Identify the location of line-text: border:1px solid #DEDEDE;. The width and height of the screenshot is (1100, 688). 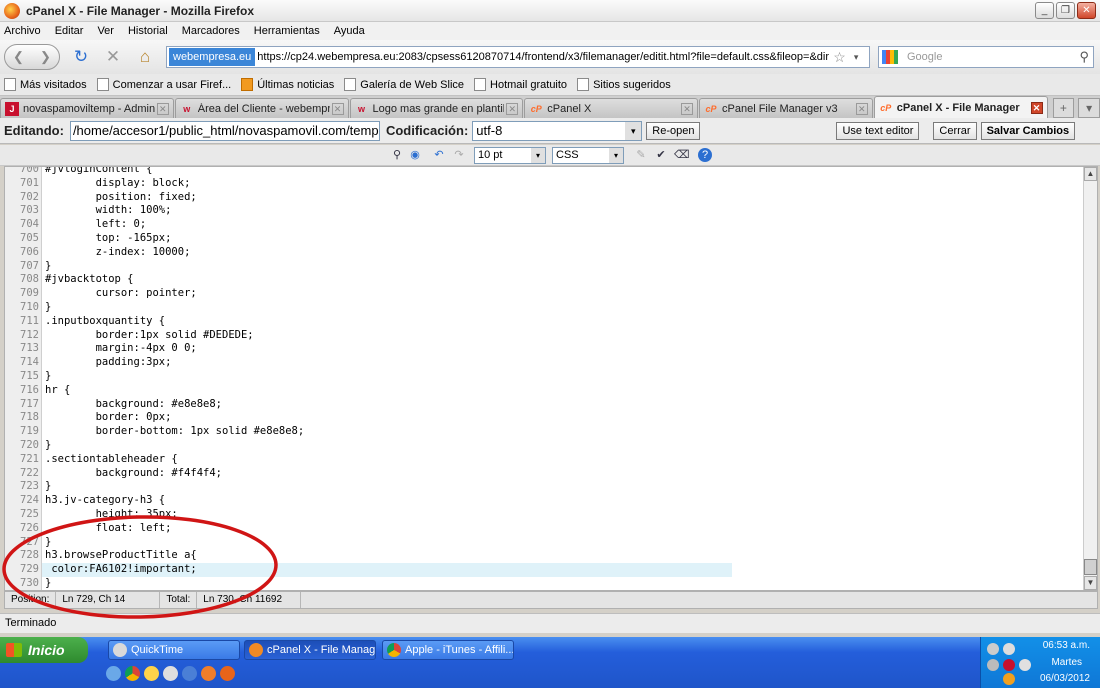
(148, 336).